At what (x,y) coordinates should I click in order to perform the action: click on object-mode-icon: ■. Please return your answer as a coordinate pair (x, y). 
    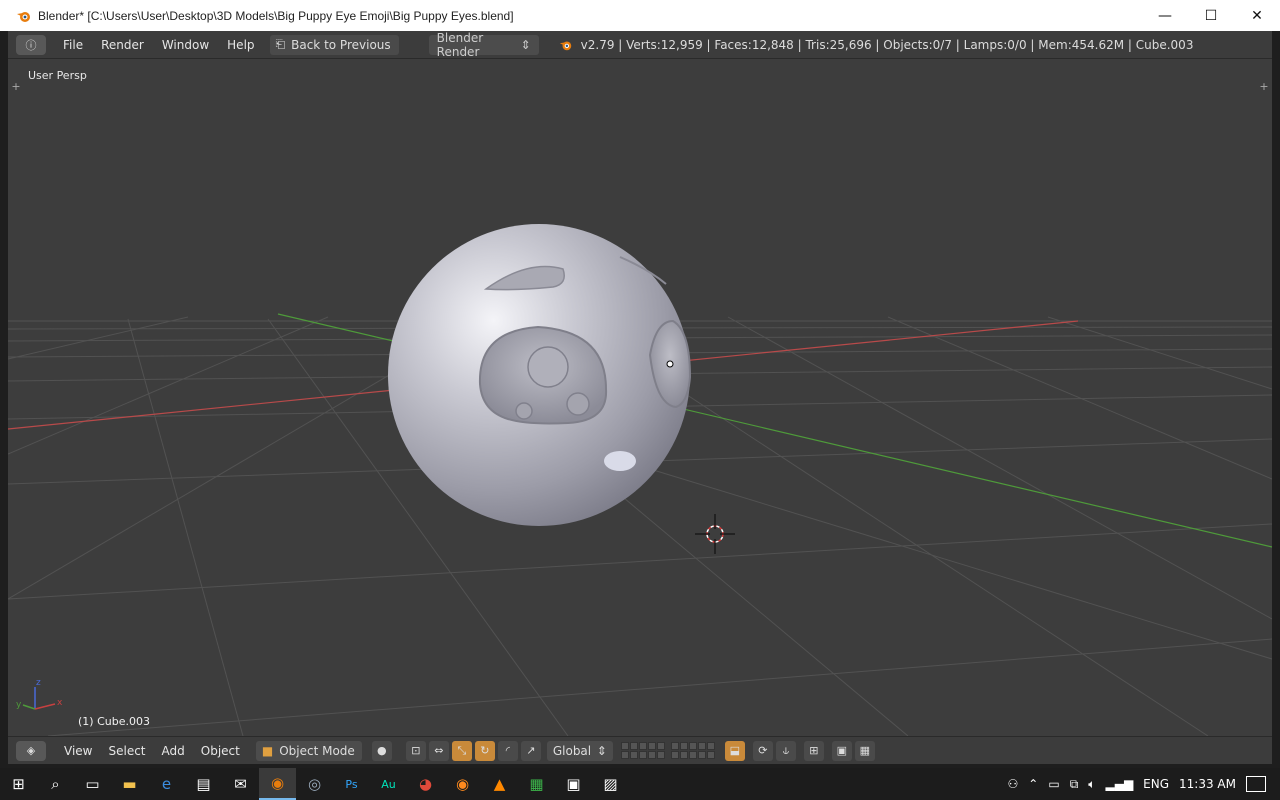
    Looking at the image, I should click on (267, 750).